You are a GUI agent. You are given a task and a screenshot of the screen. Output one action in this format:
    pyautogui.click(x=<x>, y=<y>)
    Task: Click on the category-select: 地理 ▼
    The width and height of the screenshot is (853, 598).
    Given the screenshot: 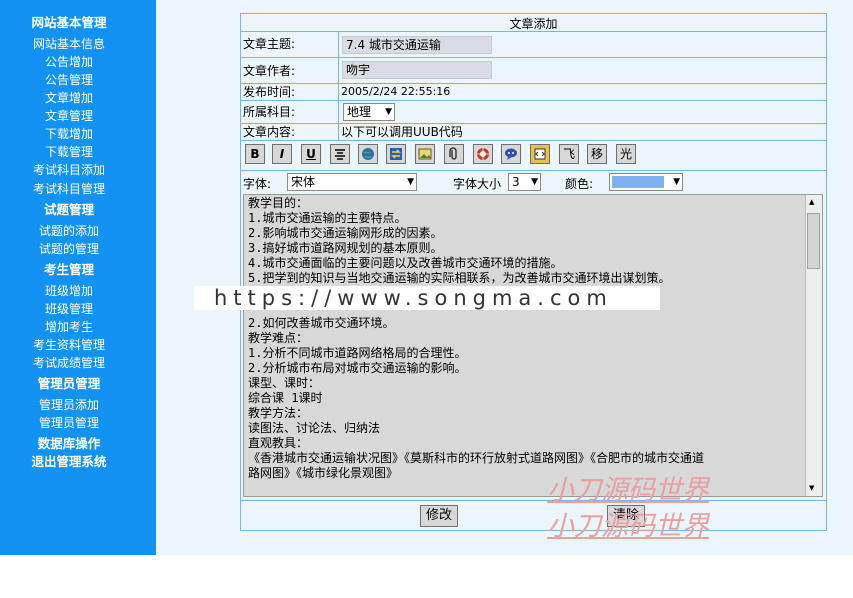 What is the action you would take?
    pyautogui.click(x=369, y=112)
    